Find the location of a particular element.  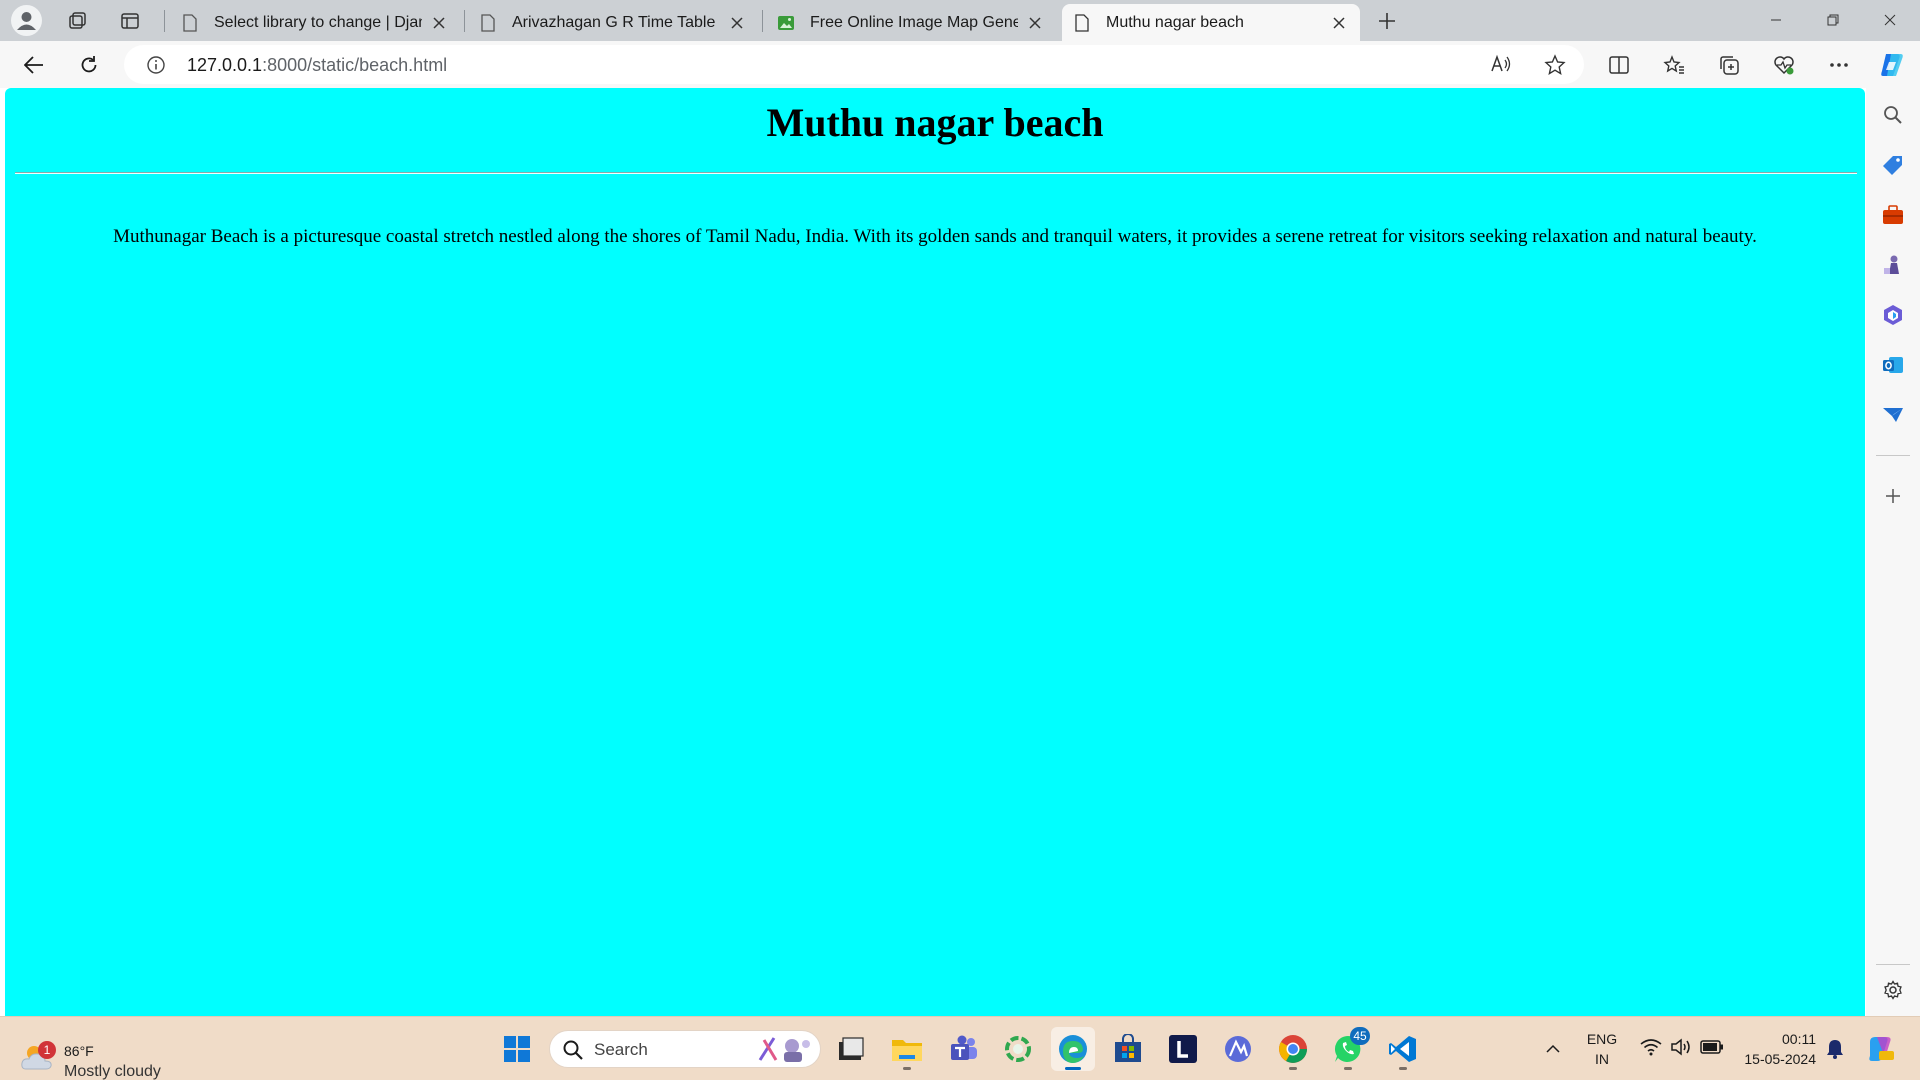

weather-widget: 1 86°F Mostly cloudy is located at coordinates (100, 1054).